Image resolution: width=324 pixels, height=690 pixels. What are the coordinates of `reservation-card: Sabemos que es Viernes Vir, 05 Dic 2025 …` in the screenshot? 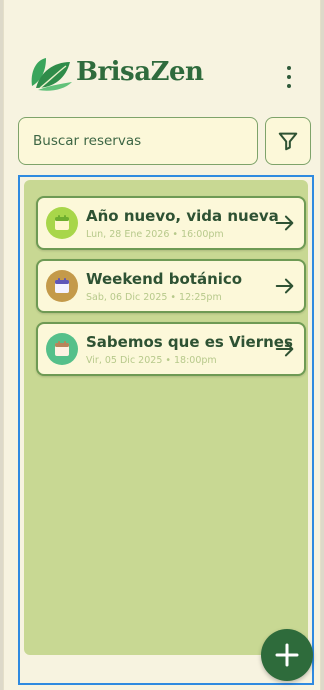 It's located at (171, 349).